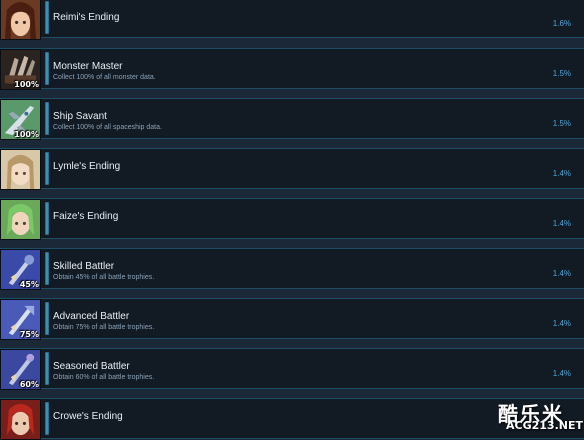 The height and width of the screenshot is (440, 584). I want to click on monster-claw-icon: 100%, so click(20, 69).